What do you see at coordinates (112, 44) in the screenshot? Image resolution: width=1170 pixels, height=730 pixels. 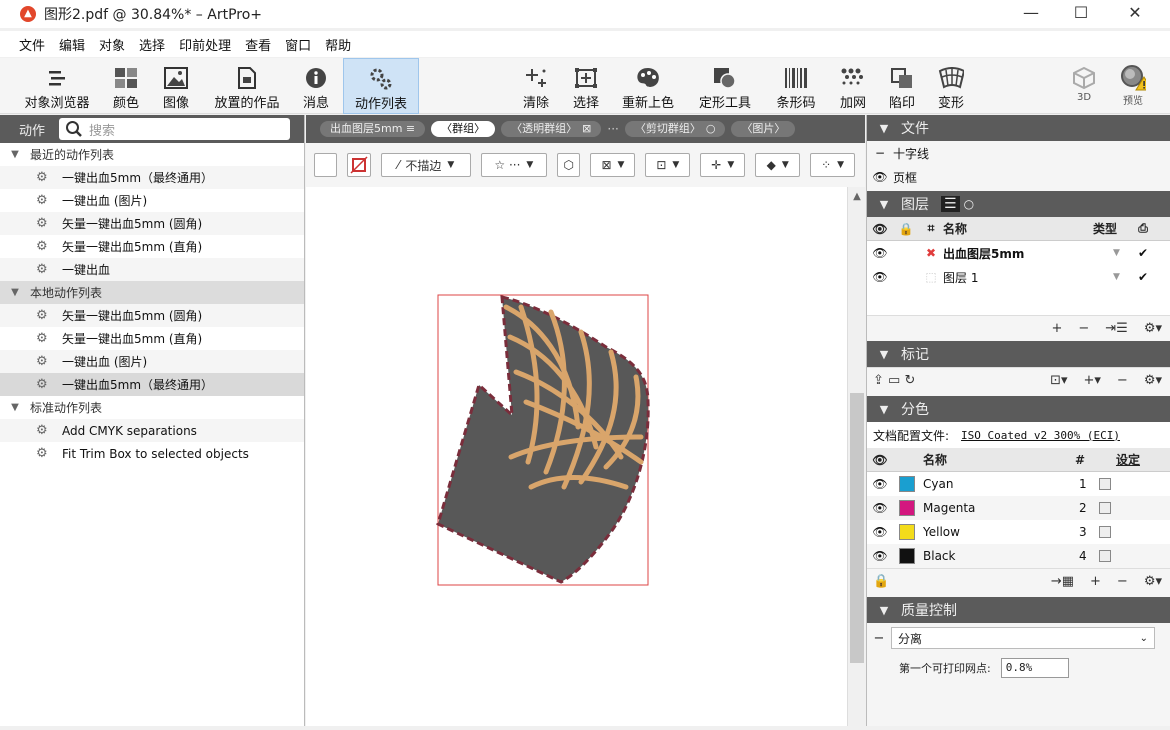 I see `menu-object: 对象` at bounding box center [112, 44].